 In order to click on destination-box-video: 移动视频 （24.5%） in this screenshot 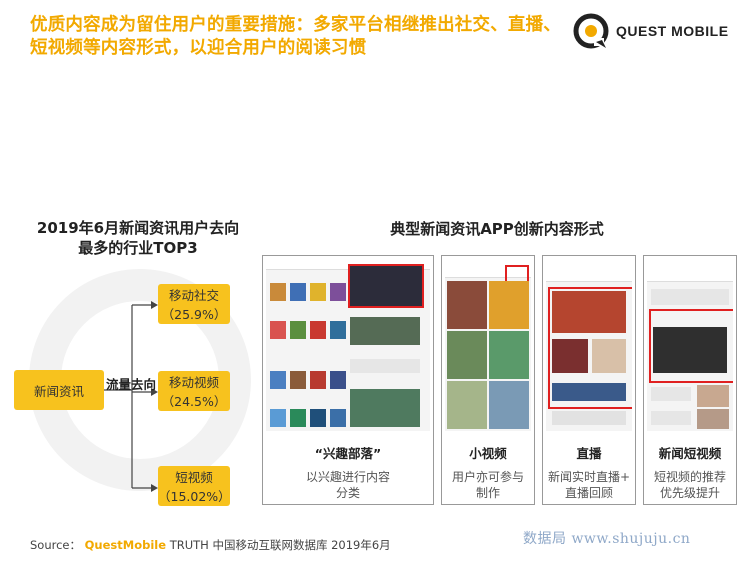, I will do `click(194, 391)`.